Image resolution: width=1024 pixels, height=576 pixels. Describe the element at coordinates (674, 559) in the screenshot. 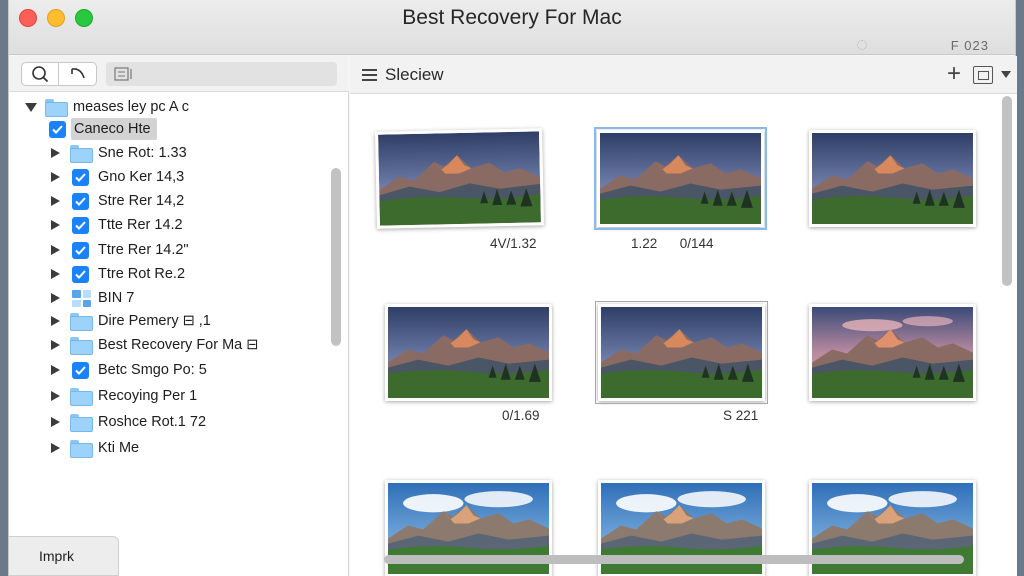

I see `horizontal-scrollbar` at that location.